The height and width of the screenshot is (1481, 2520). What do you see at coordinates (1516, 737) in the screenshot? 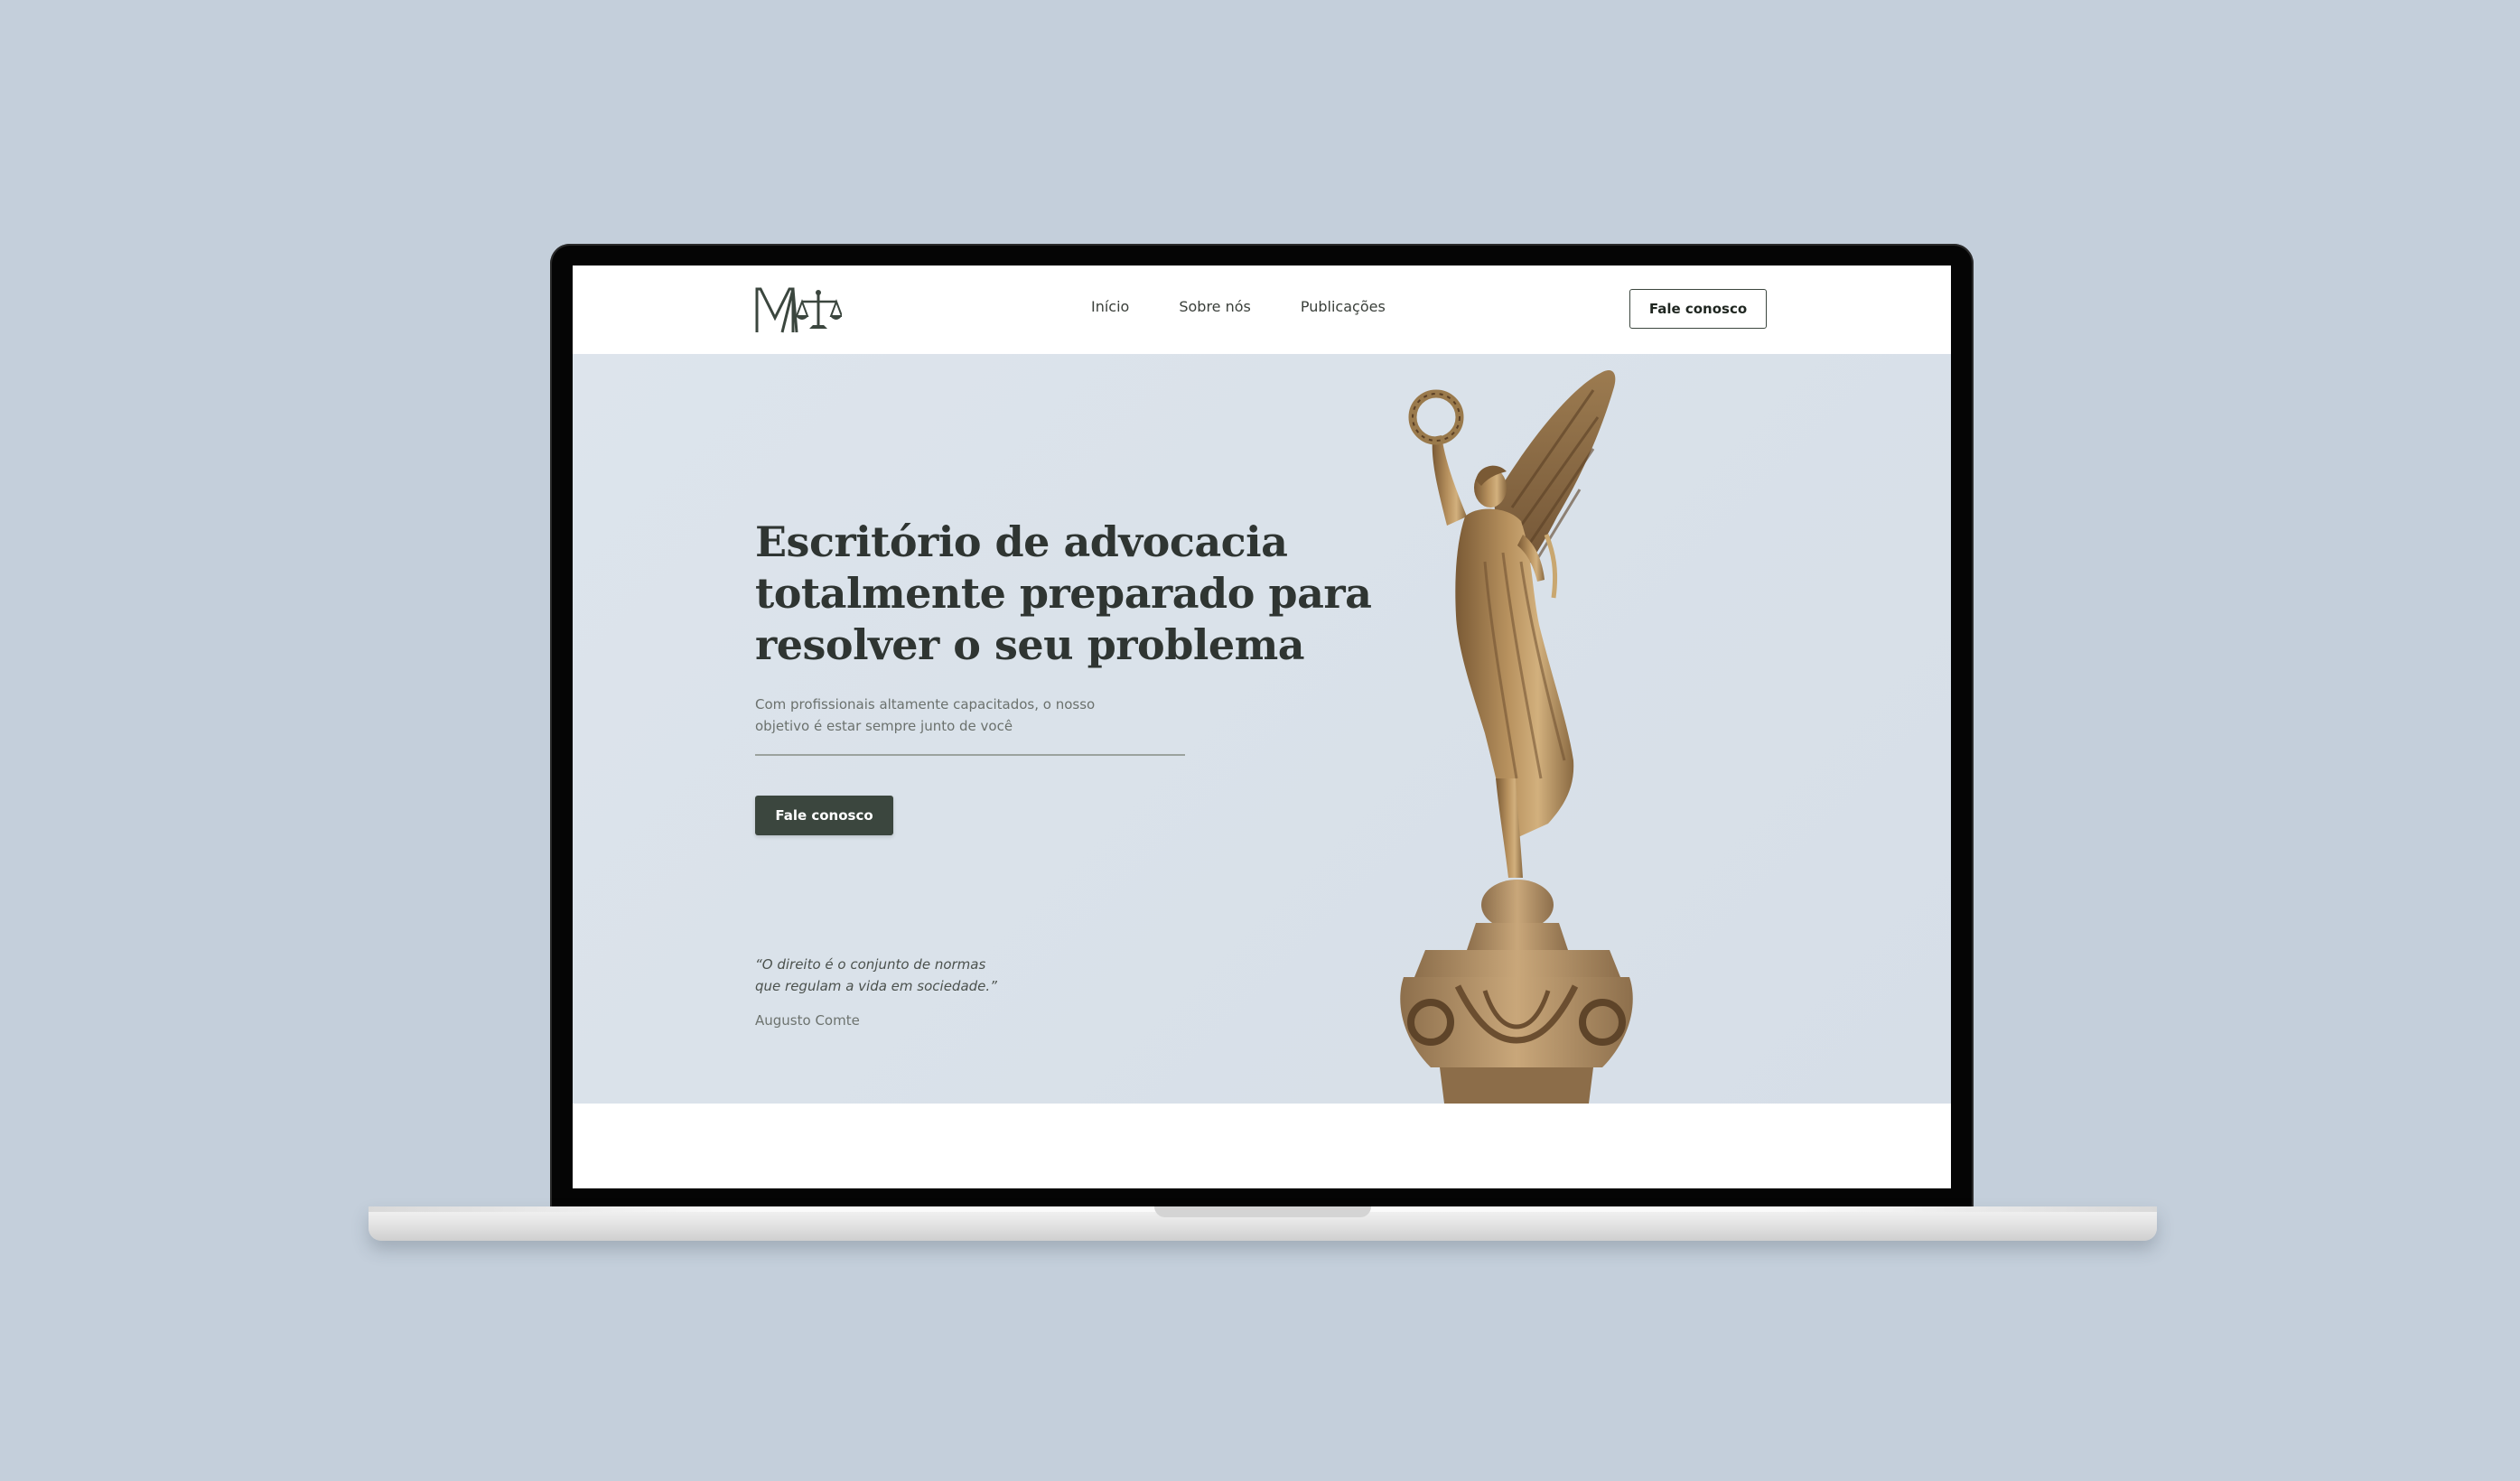
I see `winged-victory-statue-icon` at bounding box center [1516, 737].